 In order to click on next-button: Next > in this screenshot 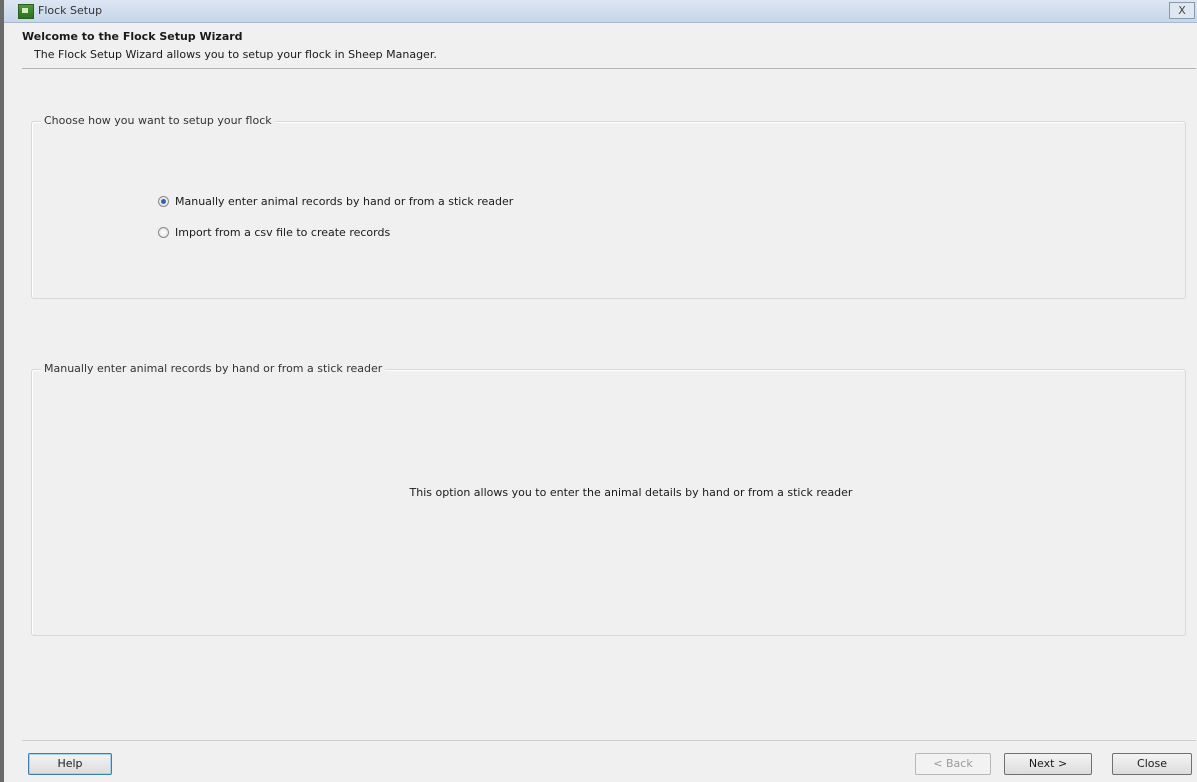, I will do `click(1048, 764)`.